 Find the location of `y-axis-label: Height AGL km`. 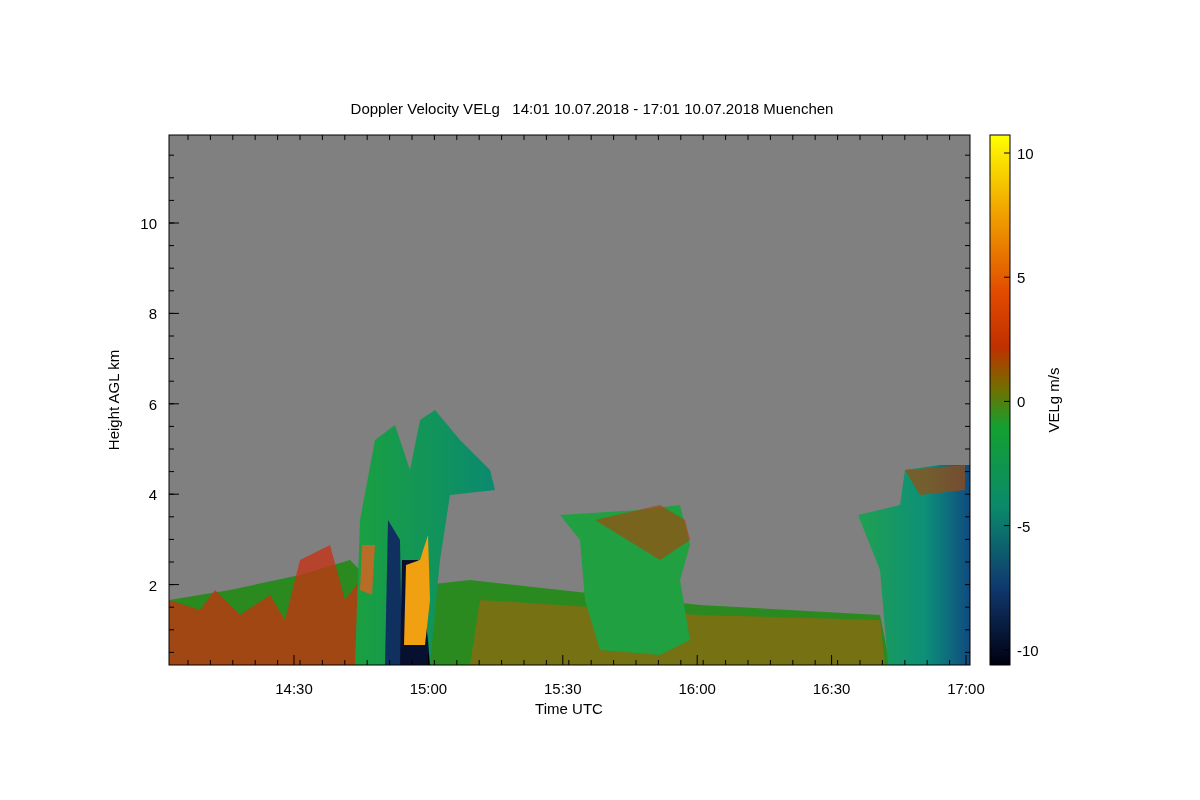

y-axis-label: Height AGL km is located at coordinates (113, 400).